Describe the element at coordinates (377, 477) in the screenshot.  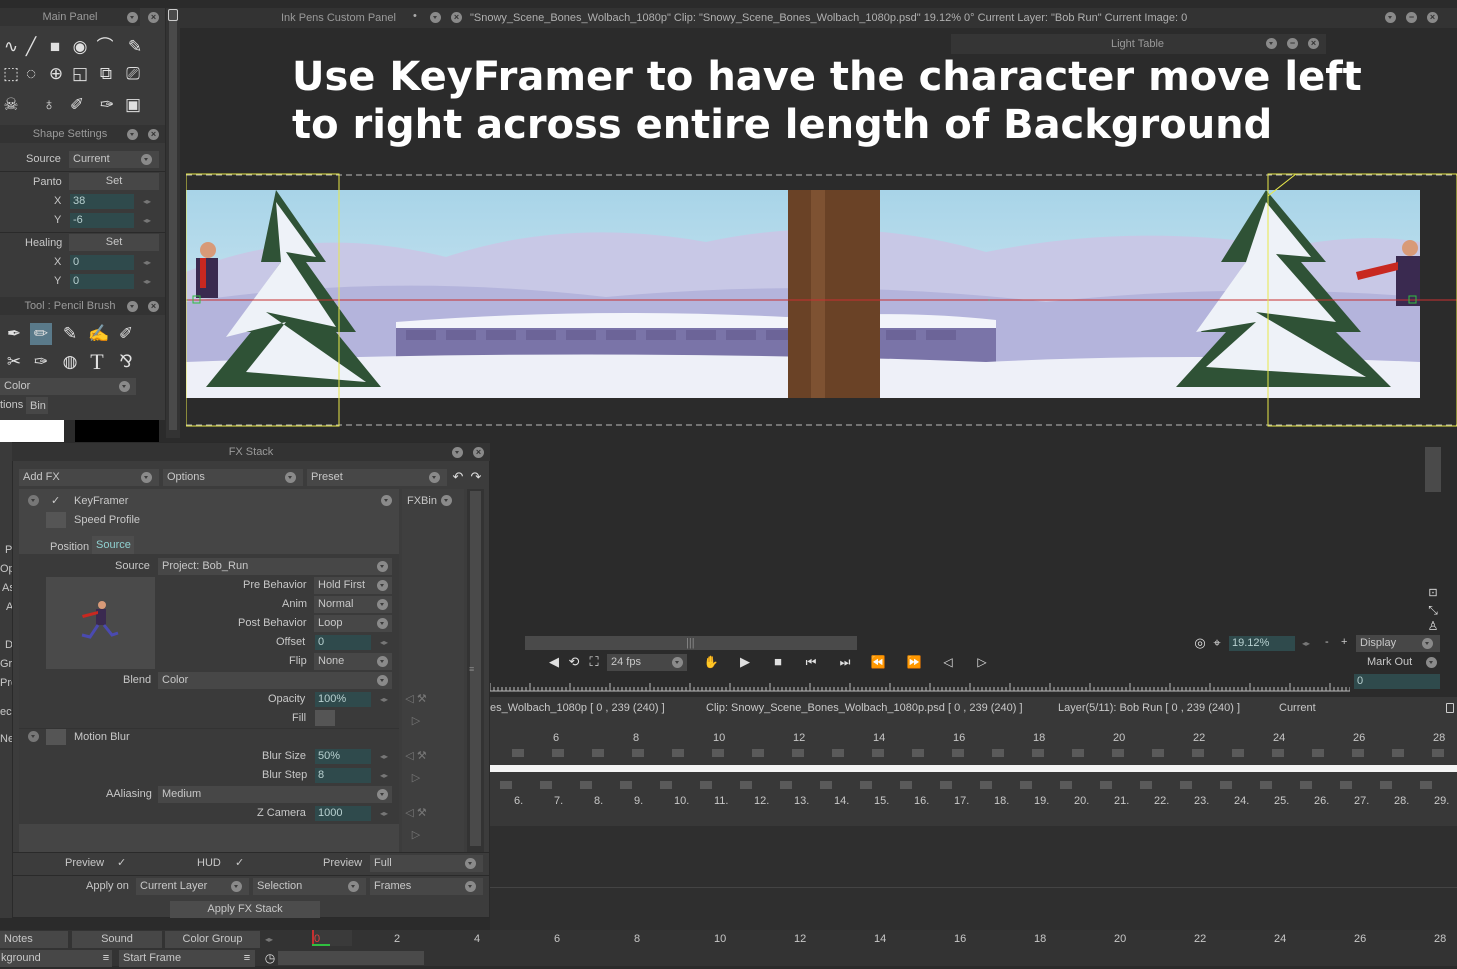
I see `preset-select: Preset` at that location.